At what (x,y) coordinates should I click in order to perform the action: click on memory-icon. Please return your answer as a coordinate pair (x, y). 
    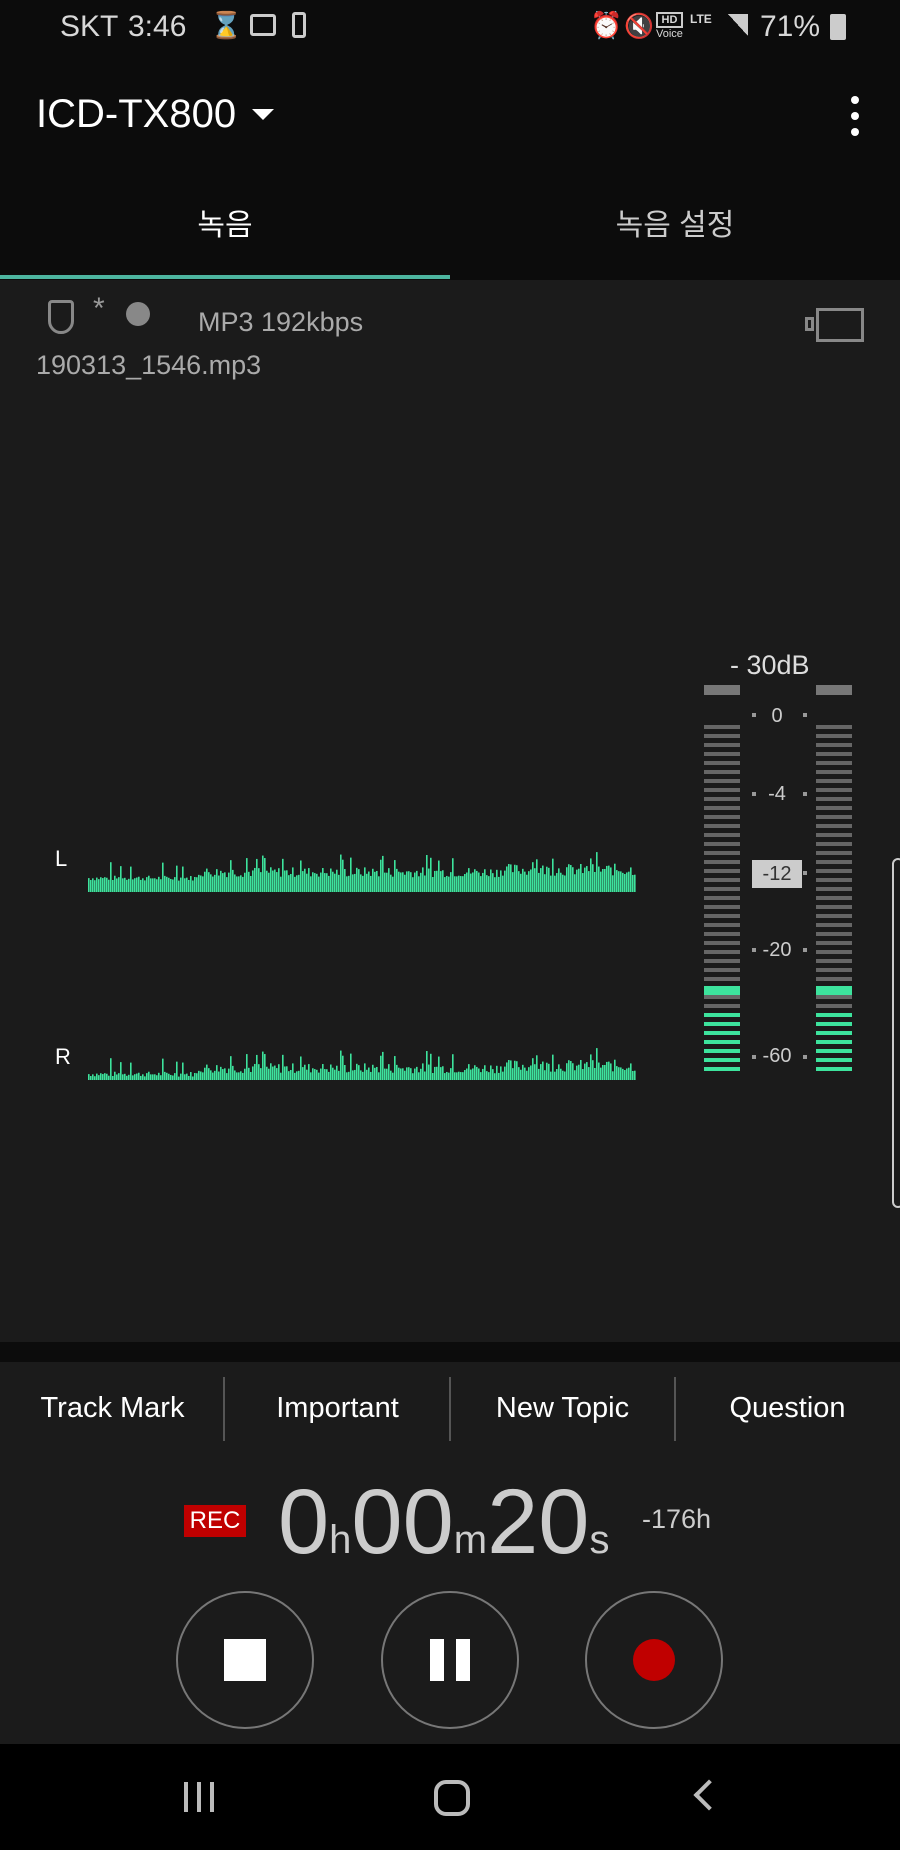
    Looking at the image, I should click on (61, 317).